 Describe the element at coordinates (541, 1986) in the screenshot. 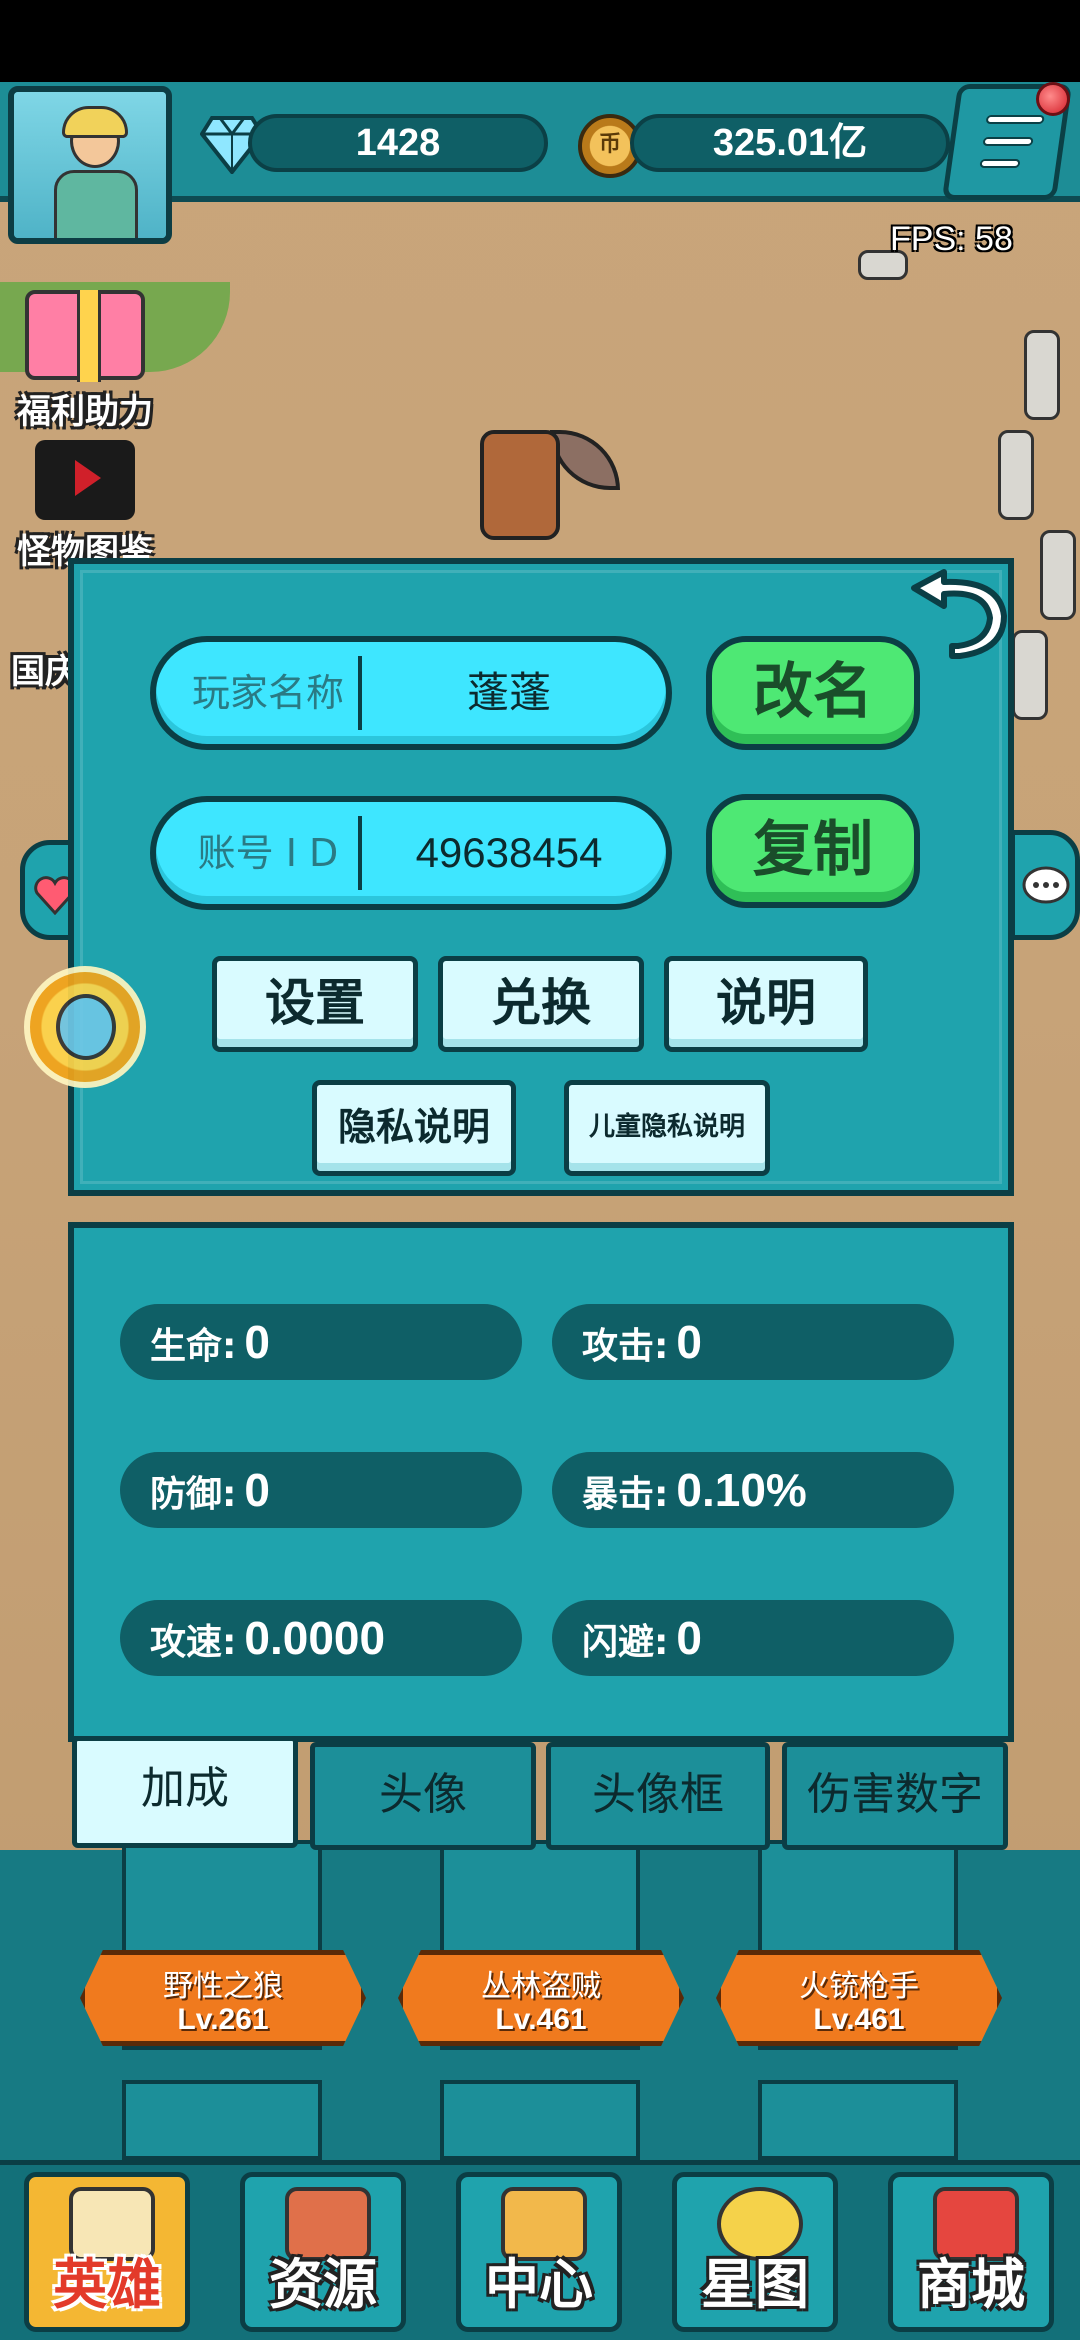

I see `hero-name: 丛林盗贼` at that location.